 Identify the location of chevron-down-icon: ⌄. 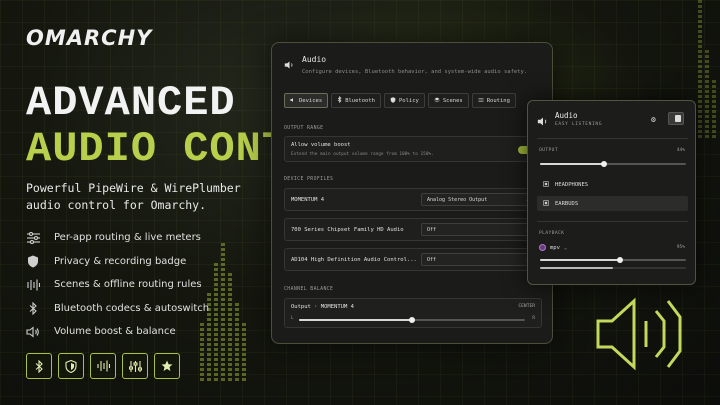
(565, 247).